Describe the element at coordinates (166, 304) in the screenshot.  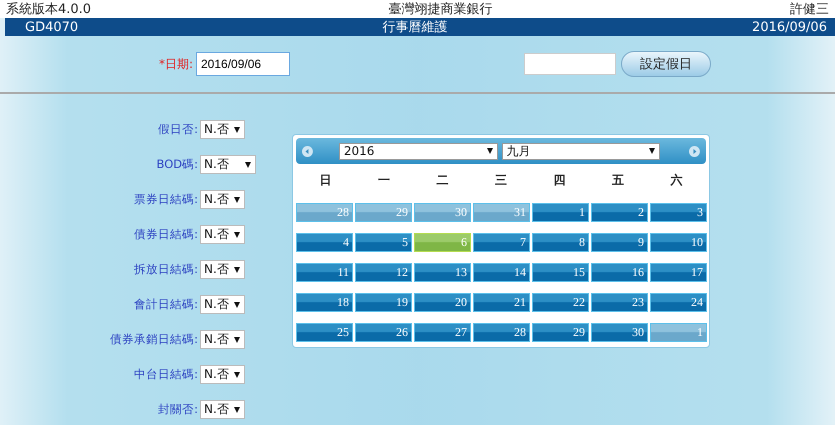
I see `field-label: 會計日結碼:` at that location.